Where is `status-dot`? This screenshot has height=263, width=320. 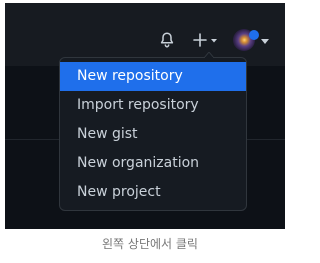
status-dot is located at coordinates (254, 35).